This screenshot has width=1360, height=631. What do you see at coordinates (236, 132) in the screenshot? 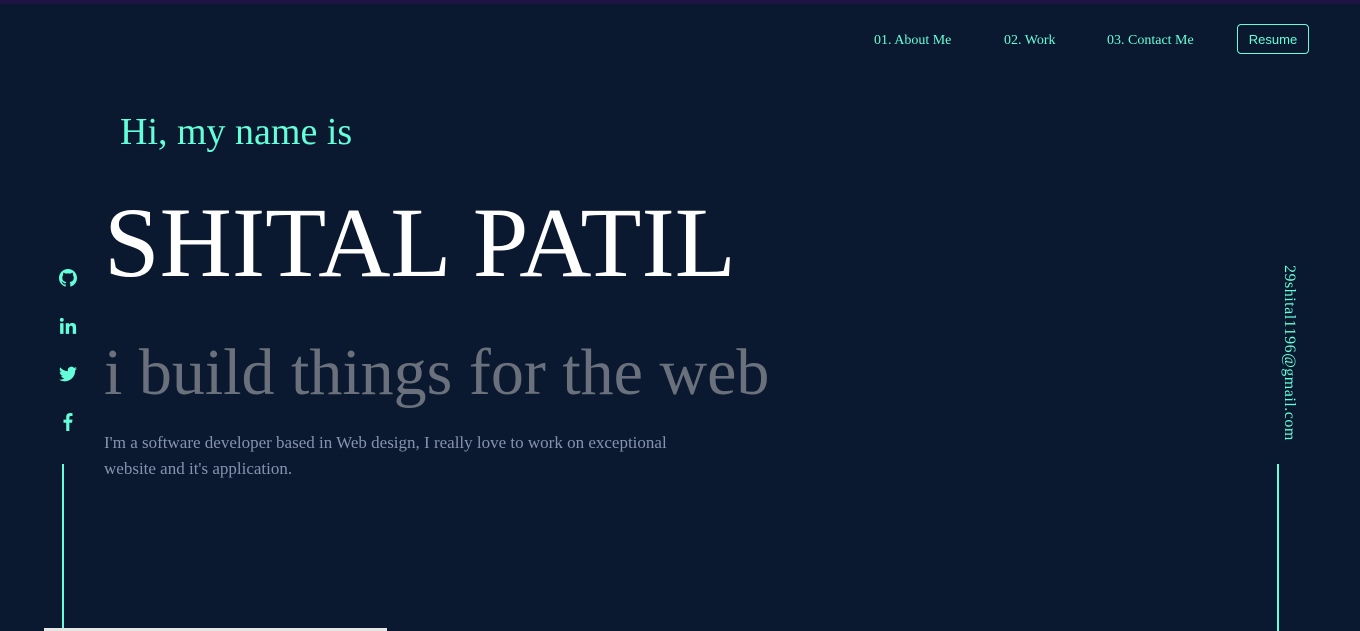
I see `hero-greeting: Hi, my name is` at bounding box center [236, 132].